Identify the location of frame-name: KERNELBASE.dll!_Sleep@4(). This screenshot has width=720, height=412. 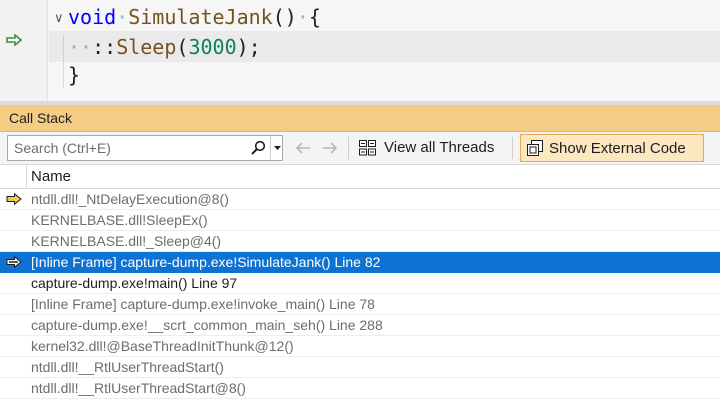
(126, 241).